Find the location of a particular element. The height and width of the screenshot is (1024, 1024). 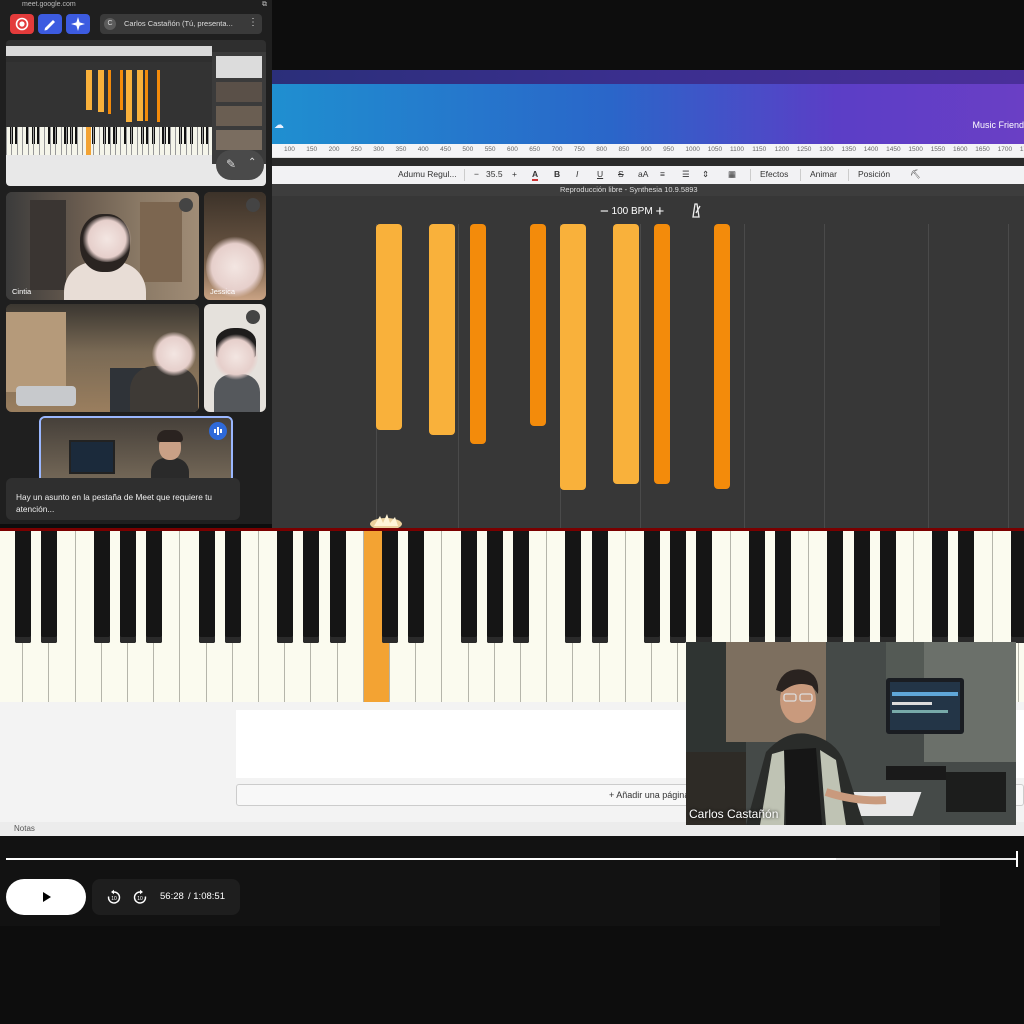

play-button is located at coordinates (46, 897).